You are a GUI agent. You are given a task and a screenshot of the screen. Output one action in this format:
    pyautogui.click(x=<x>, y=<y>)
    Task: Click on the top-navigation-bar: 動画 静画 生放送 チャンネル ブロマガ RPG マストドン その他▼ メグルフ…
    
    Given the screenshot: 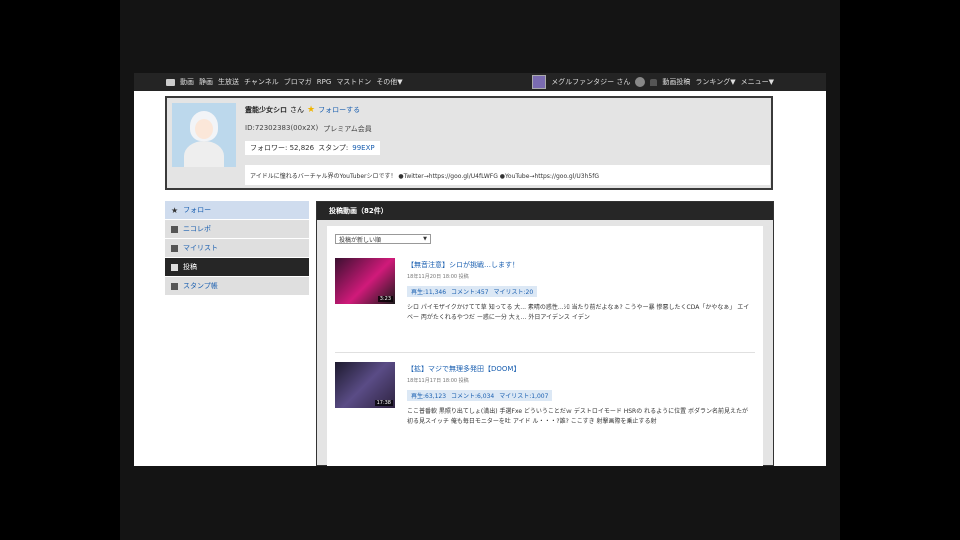 What is the action you would take?
    pyautogui.click(x=480, y=82)
    